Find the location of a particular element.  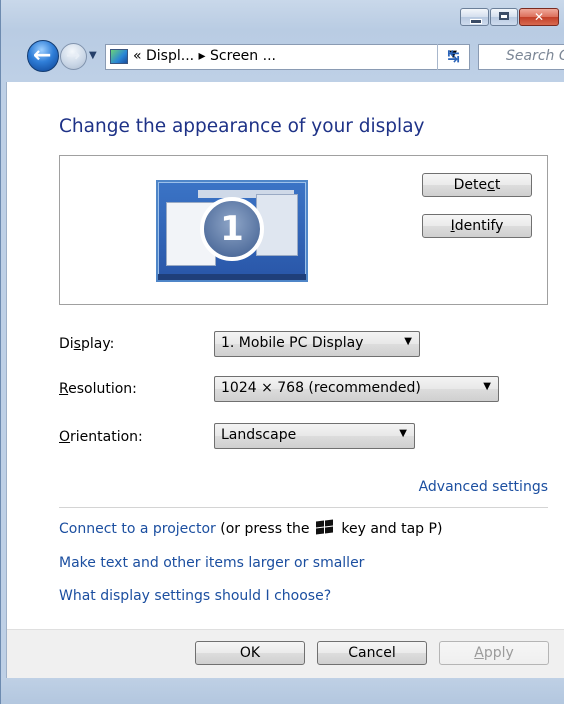

monitor-number-badge: 1 is located at coordinates (232, 229).